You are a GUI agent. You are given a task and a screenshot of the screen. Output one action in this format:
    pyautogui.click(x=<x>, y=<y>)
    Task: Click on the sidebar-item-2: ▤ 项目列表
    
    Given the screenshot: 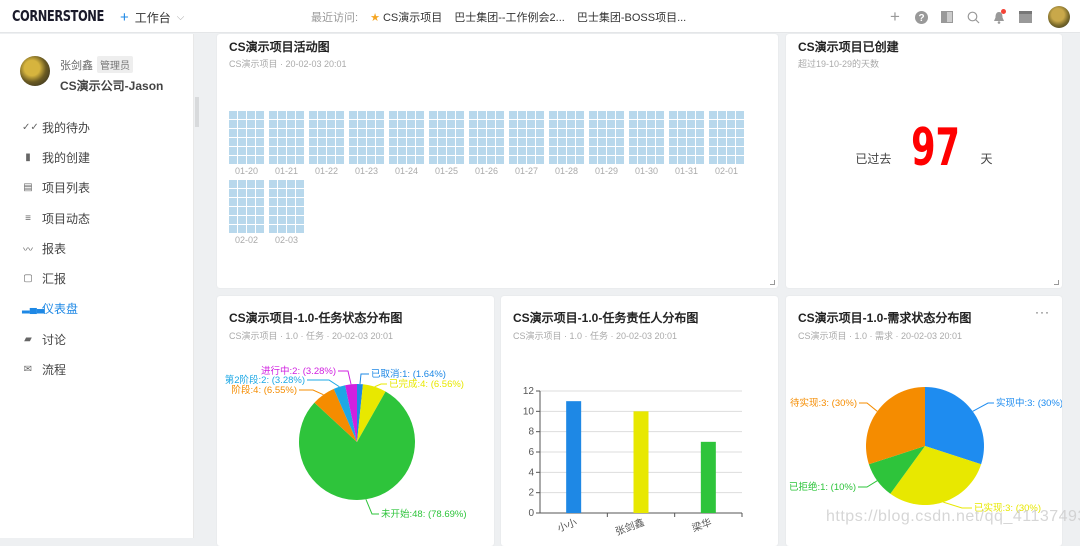 What is the action you would take?
    pyautogui.click(x=107, y=188)
    